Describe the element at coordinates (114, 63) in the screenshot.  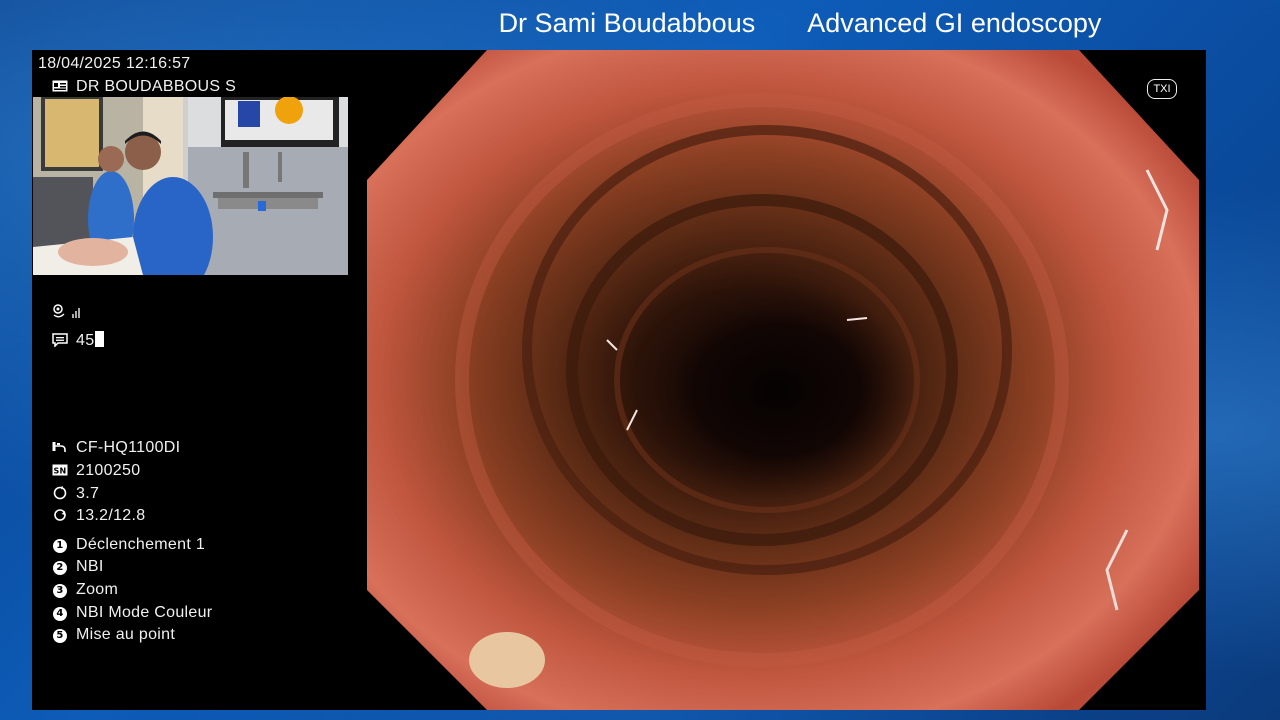
I see `datetime-label: 18/04/2025 12:16:57` at that location.